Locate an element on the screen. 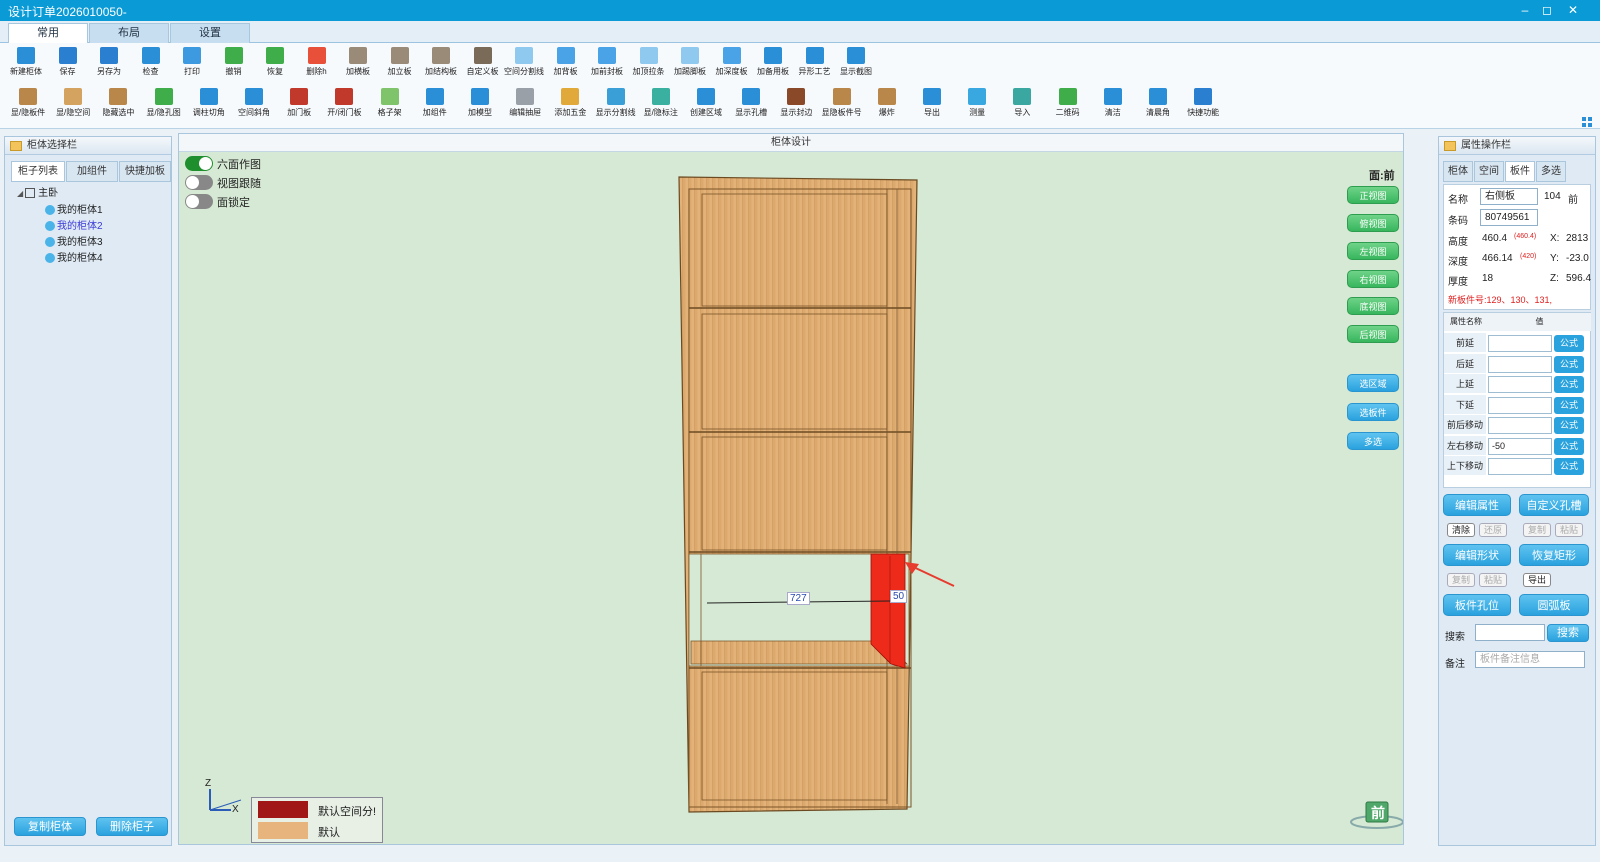 The width and height of the screenshot is (1600, 862). toolbar-button-show-divider: 显示分割线 is located at coordinates (616, 104).